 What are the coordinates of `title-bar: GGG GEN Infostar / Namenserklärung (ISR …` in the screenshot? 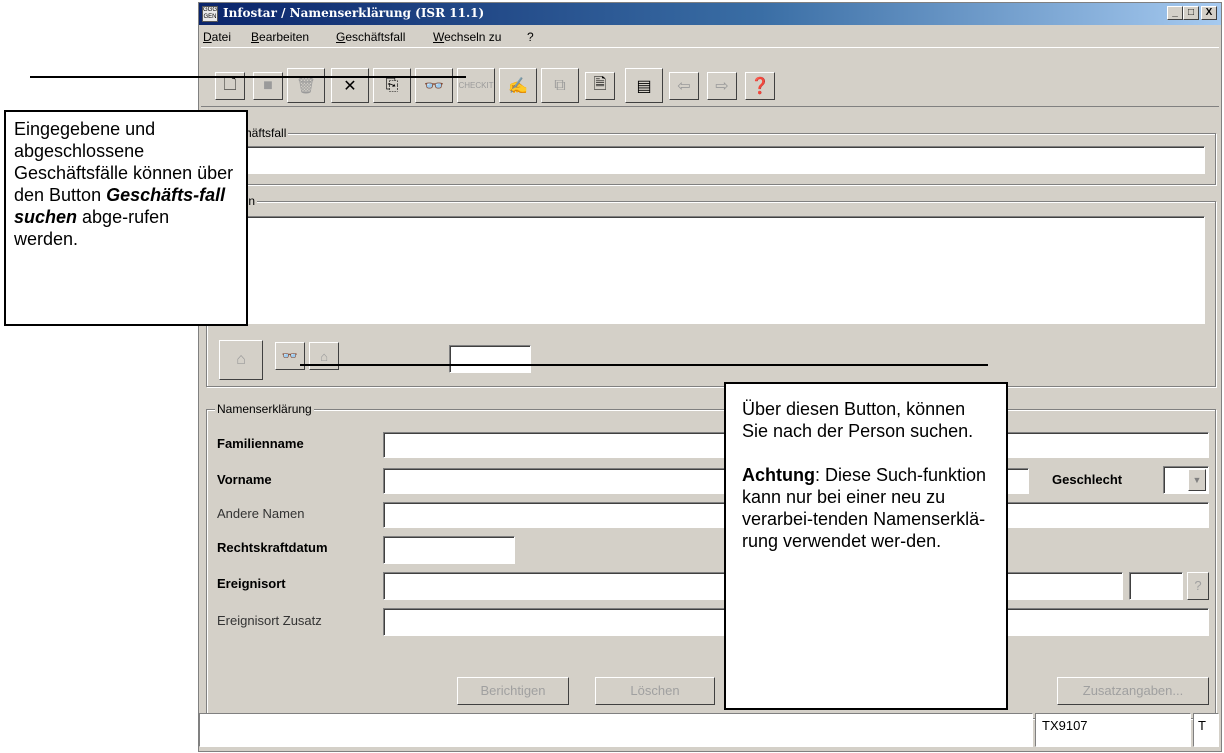 It's located at (710, 14).